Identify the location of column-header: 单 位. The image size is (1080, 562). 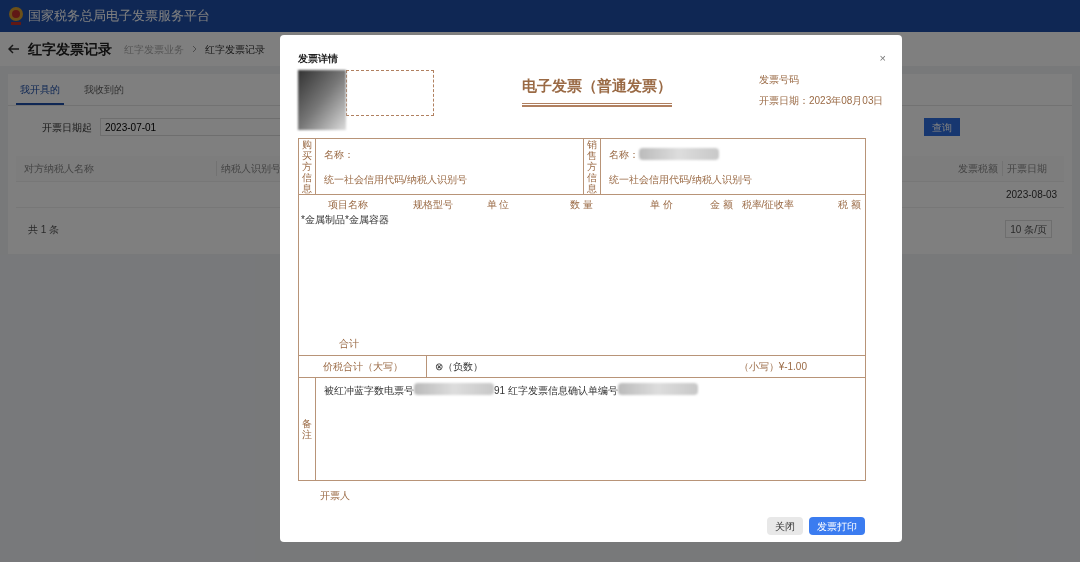
(498, 205).